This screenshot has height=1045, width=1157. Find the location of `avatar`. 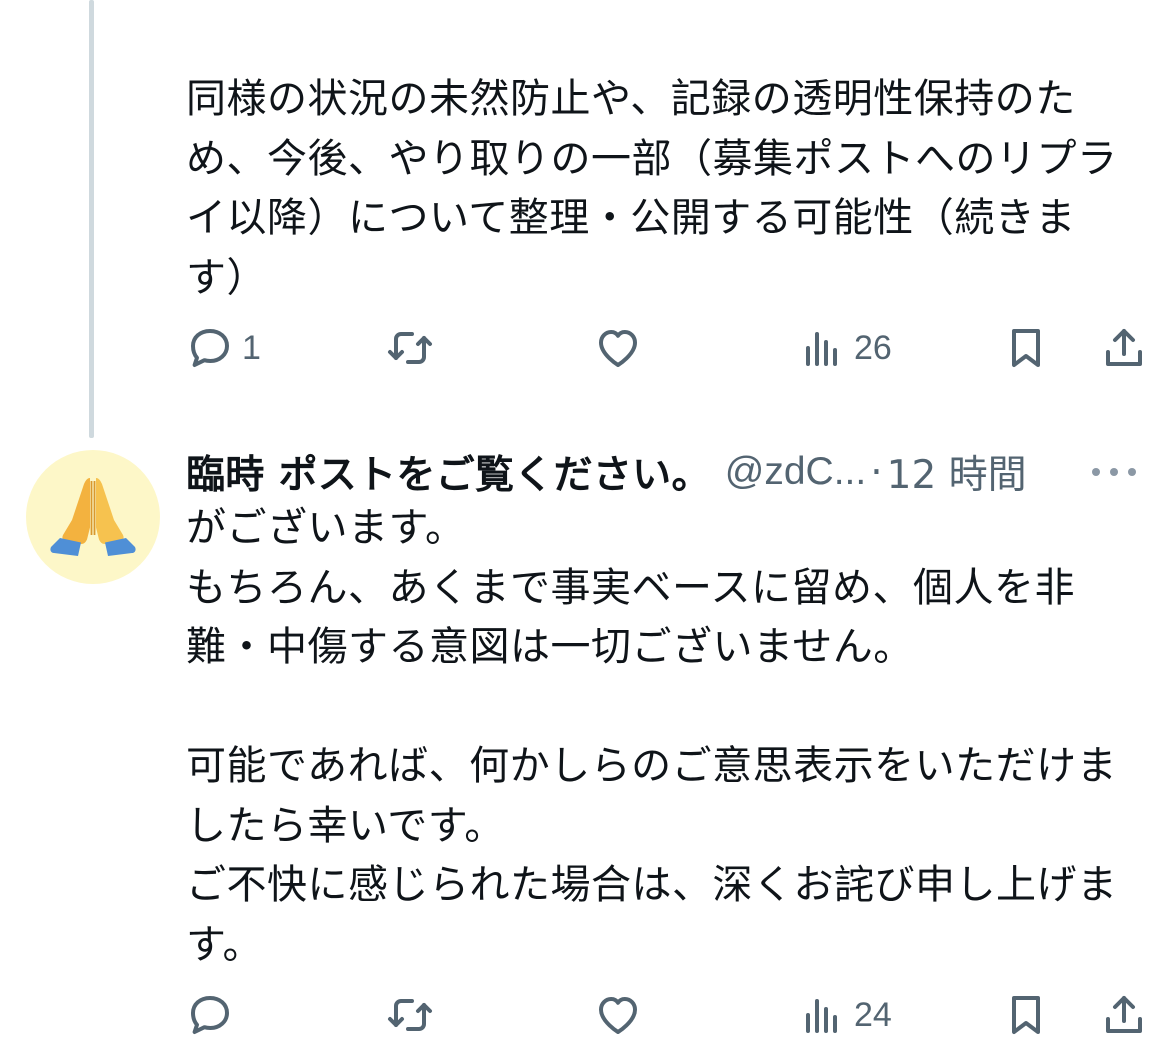

avatar is located at coordinates (93, 517).